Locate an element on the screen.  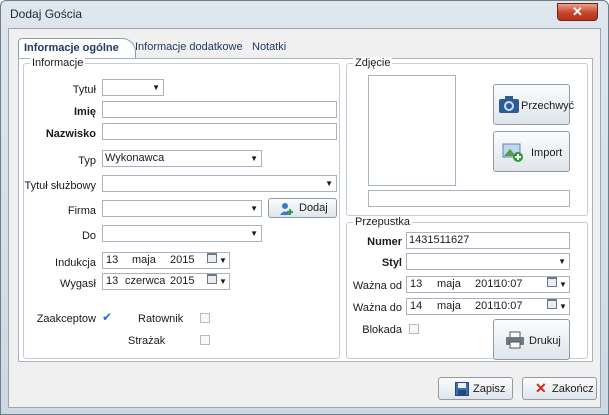
ratownik-label: Ratownik is located at coordinates (161, 319).